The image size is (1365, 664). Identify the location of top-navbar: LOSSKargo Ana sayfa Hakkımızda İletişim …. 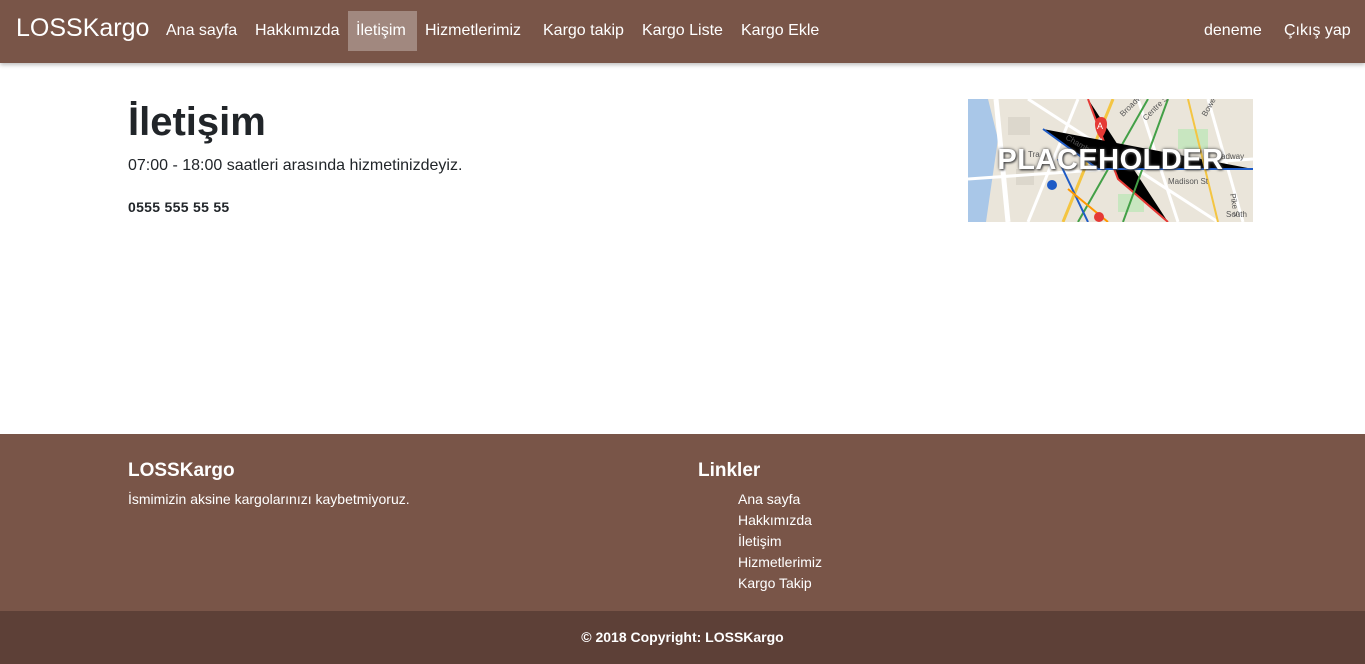
(682, 31).